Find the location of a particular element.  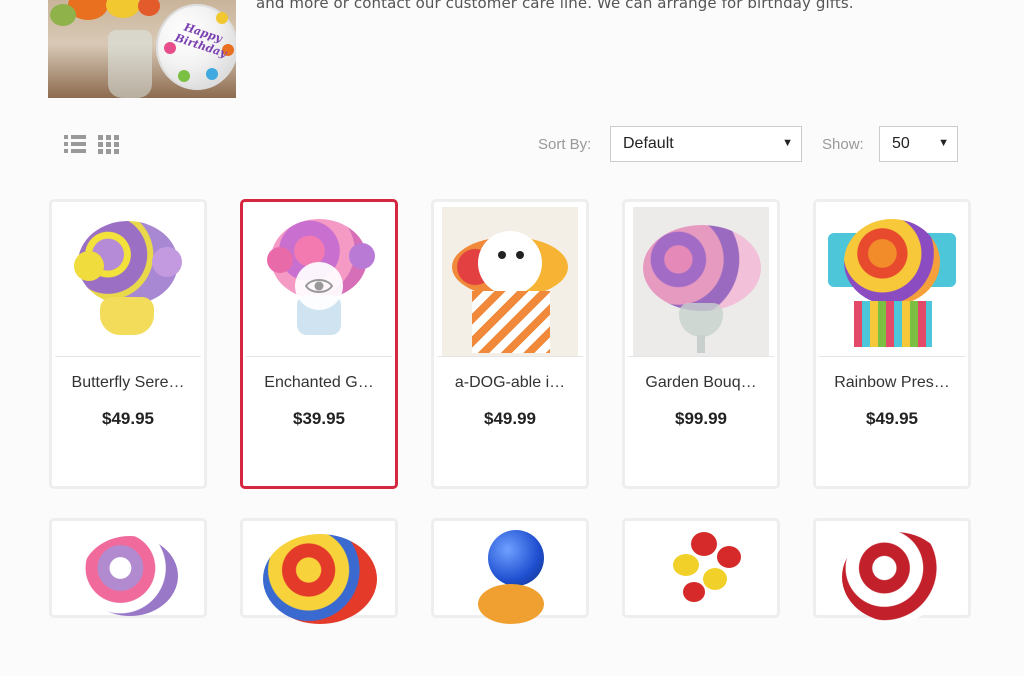

product-price: $39.95 is located at coordinates (319, 418).